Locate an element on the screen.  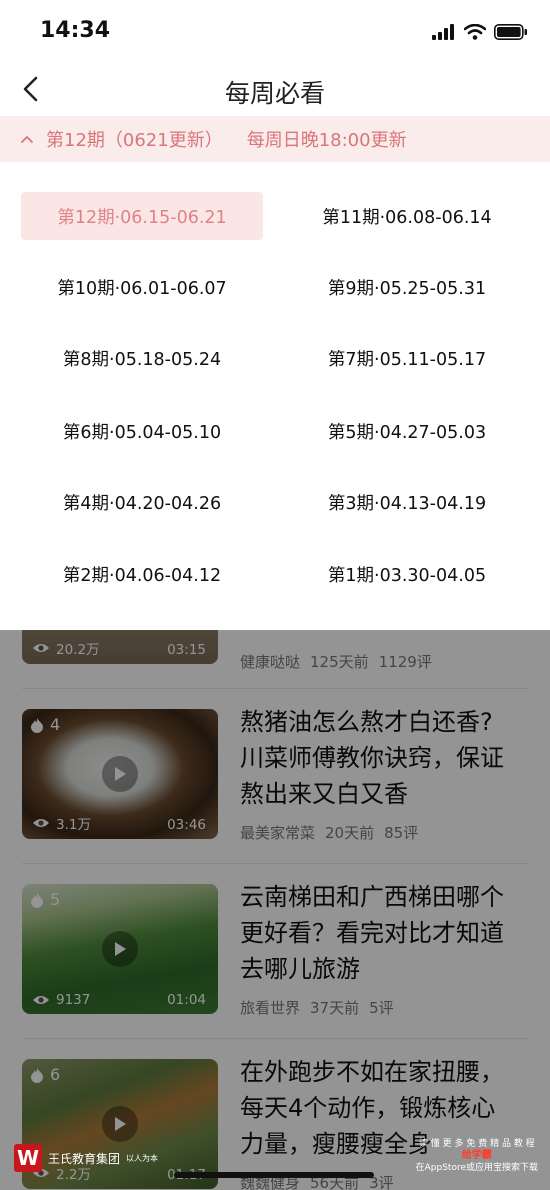
video-meta: 旅看世界 37天前 5评 is located at coordinates (322, 1007).